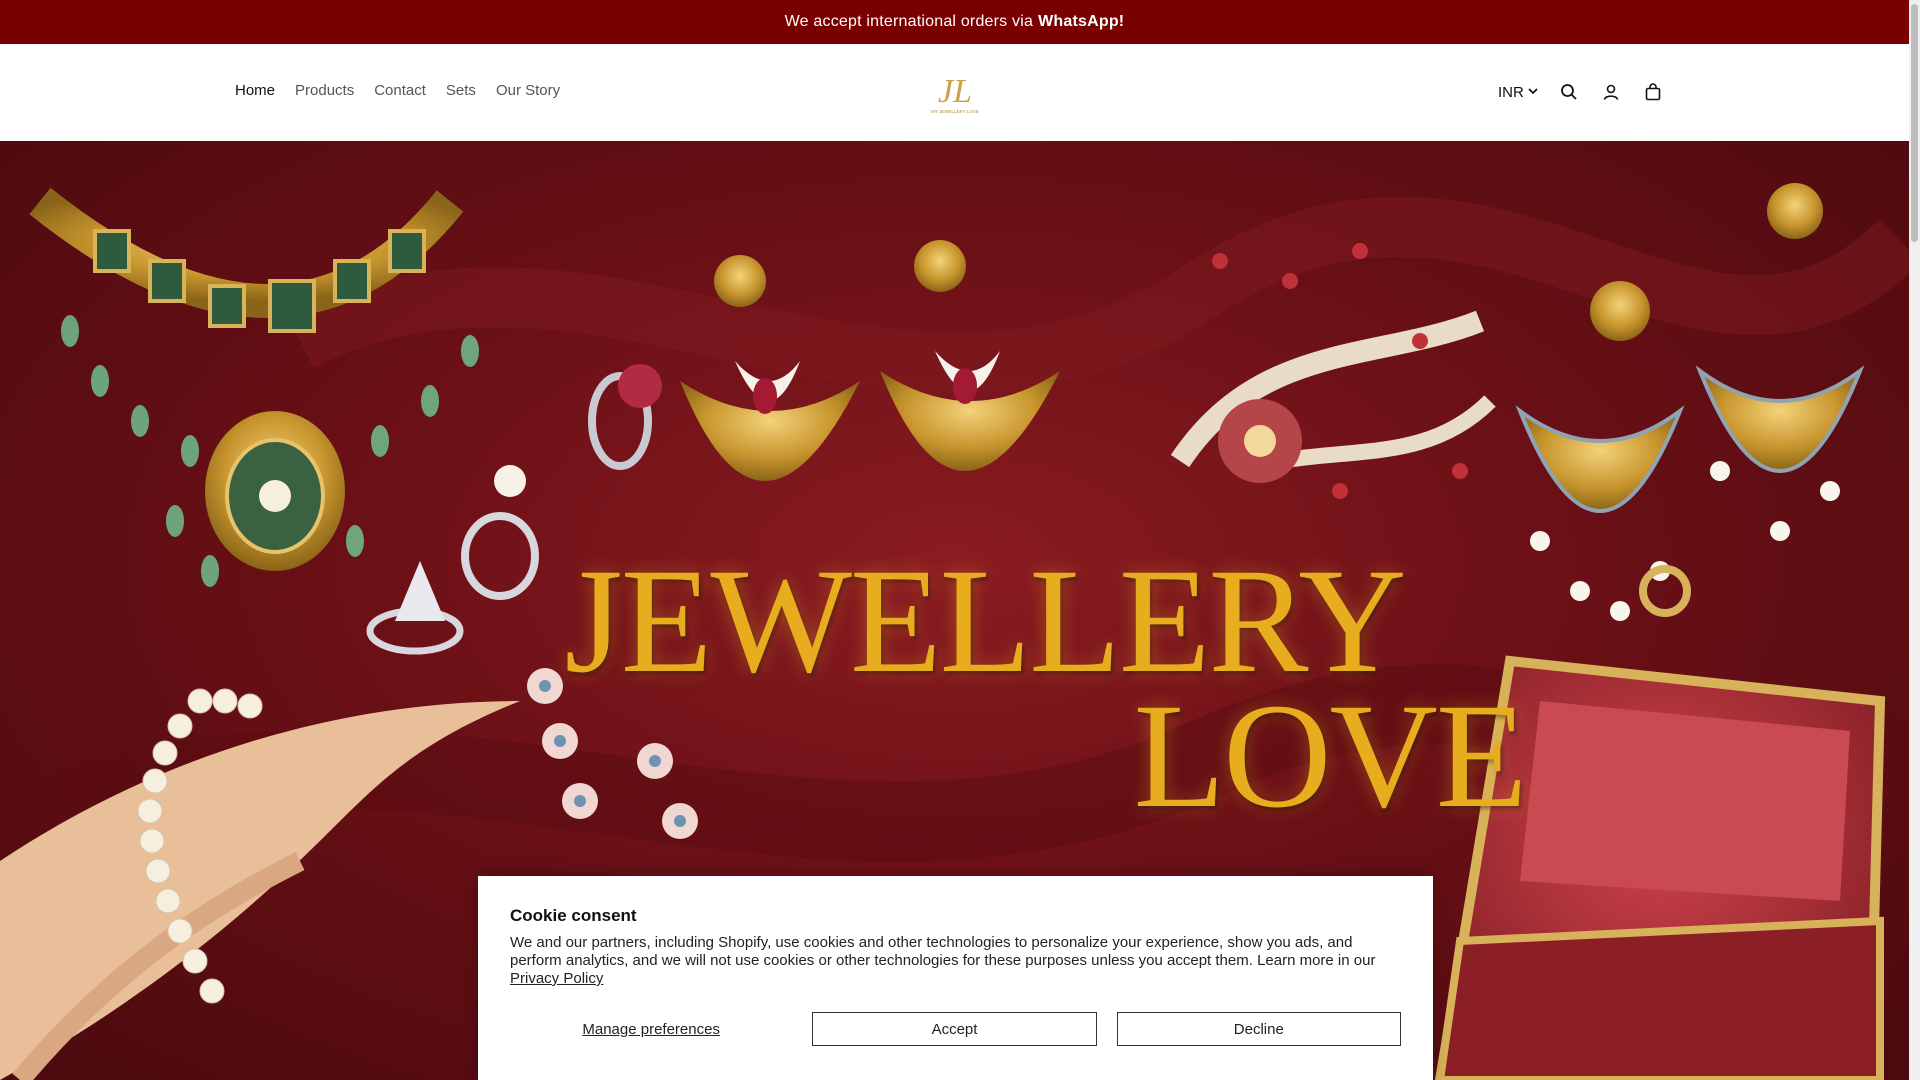  I want to click on cookie-title: Cookie consent, so click(573, 915).